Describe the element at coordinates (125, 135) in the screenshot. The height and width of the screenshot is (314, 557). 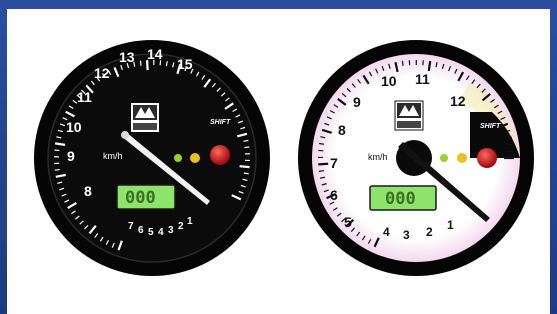
I see `black-needle-hub` at that location.